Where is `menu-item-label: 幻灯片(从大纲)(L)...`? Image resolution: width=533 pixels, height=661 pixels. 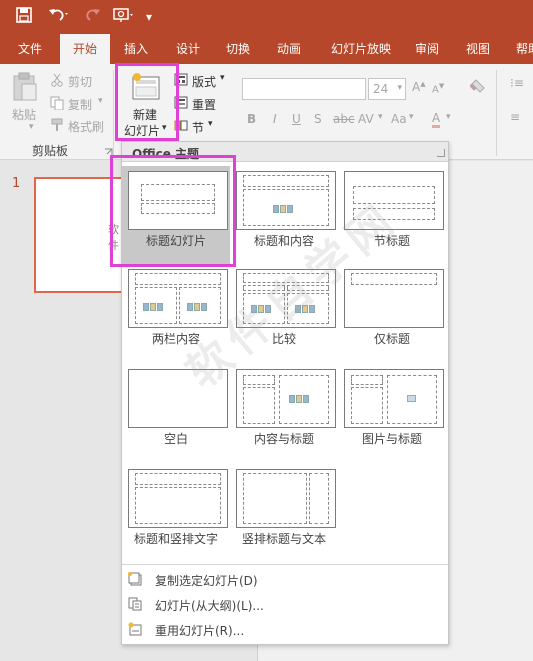
menu-item-label: 幻灯片(从大纲)(L)... is located at coordinates (209, 606).